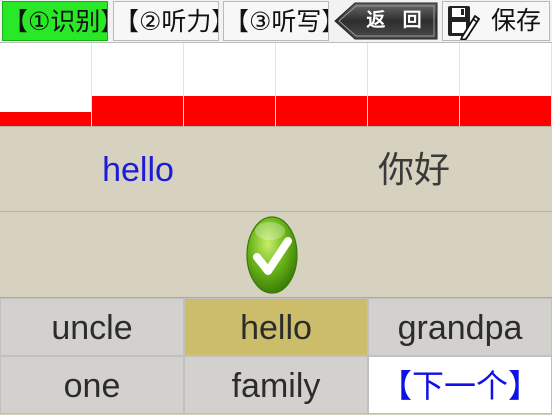 This screenshot has width=552, height=415. What do you see at coordinates (166, 21) in the screenshot?
I see `tab-listening: 【②听力】` at bounding box center [166, 21].